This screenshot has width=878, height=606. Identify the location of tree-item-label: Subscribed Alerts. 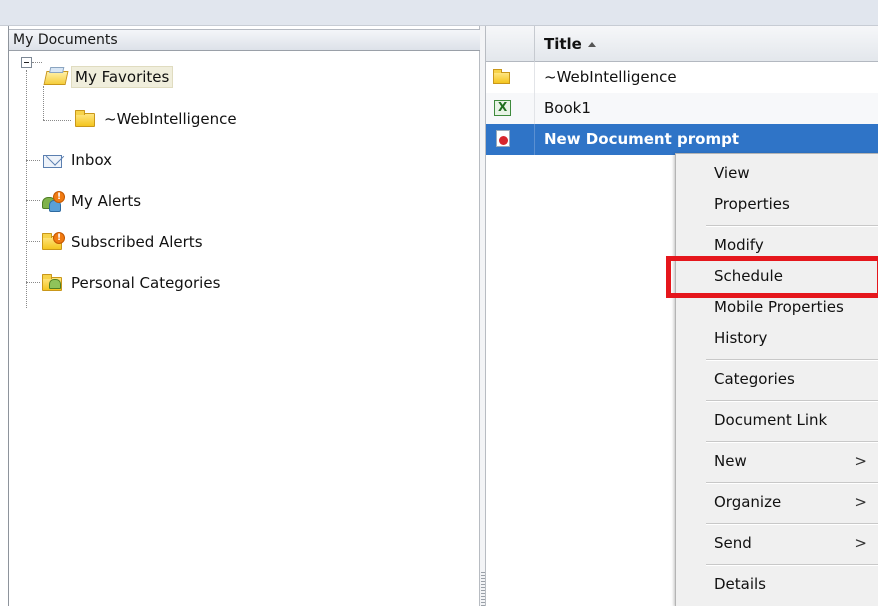
(137, 242).